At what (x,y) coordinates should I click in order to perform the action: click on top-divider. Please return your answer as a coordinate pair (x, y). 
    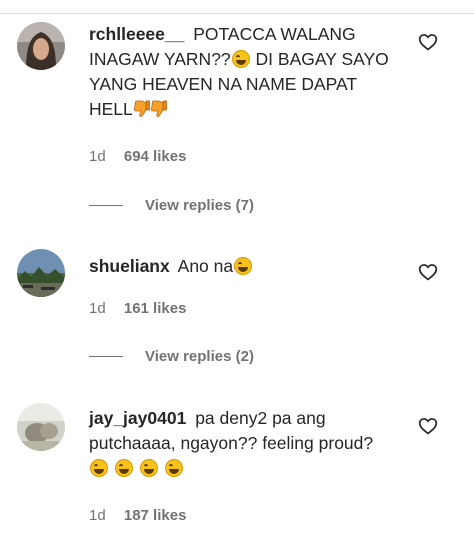
    Looking at the image, I should click on (237, 13).